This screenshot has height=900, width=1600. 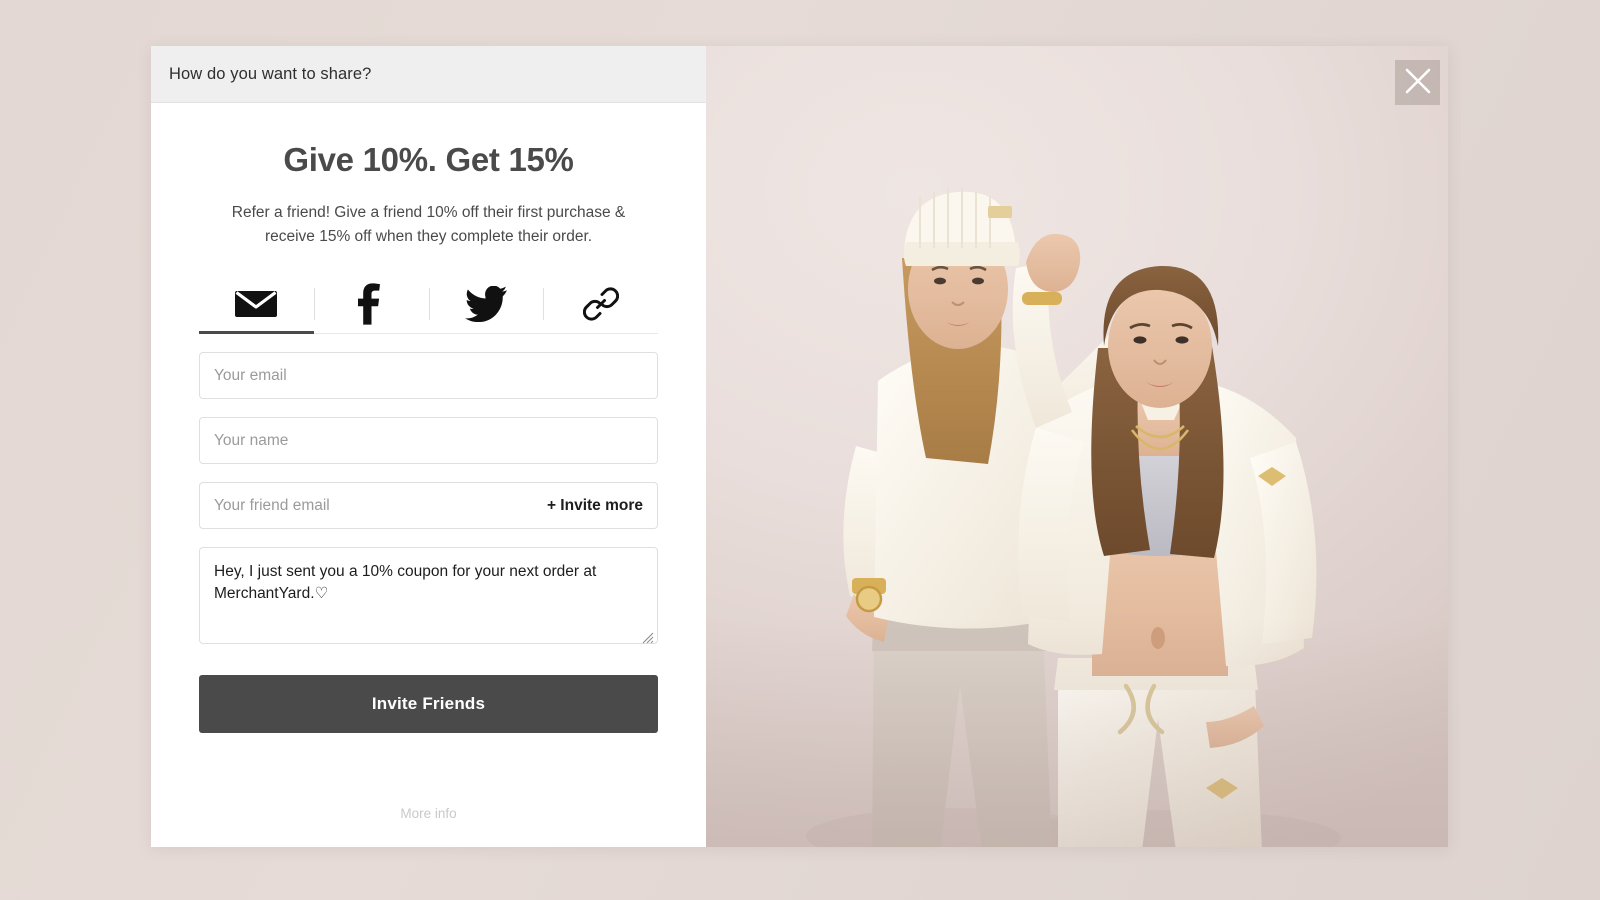 I want to click on friend-email-field: + Invite more, so click(x=428, y=506).